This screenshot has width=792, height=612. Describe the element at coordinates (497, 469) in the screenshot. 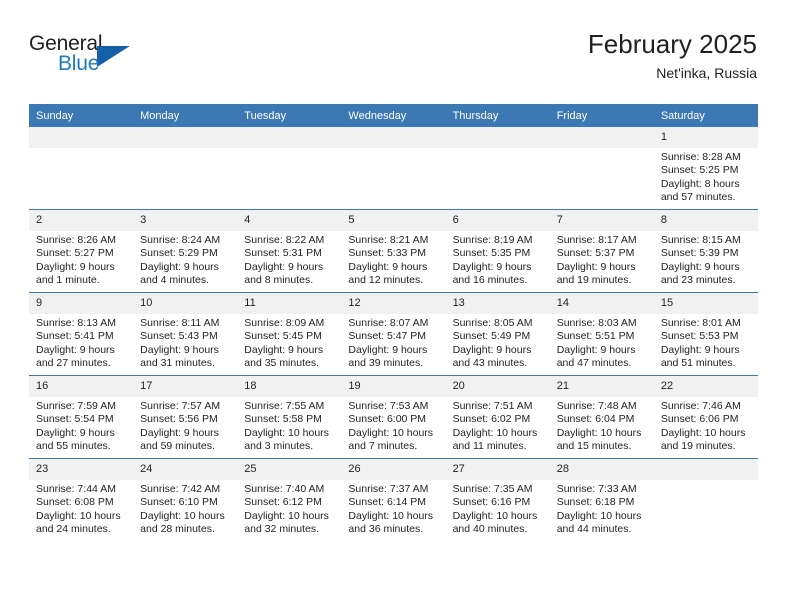

I see `day-number: 27` at that location.